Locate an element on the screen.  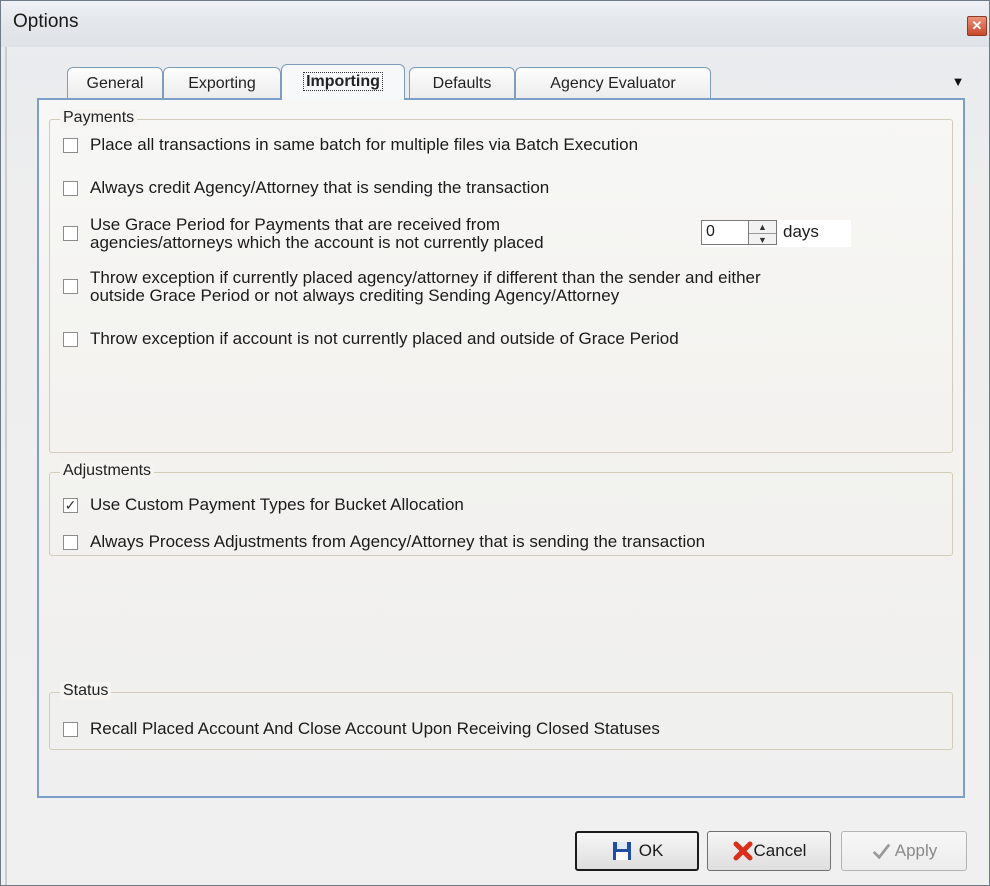
spin-buttons: ▲ ▼ is located at coordinates (763, 232).